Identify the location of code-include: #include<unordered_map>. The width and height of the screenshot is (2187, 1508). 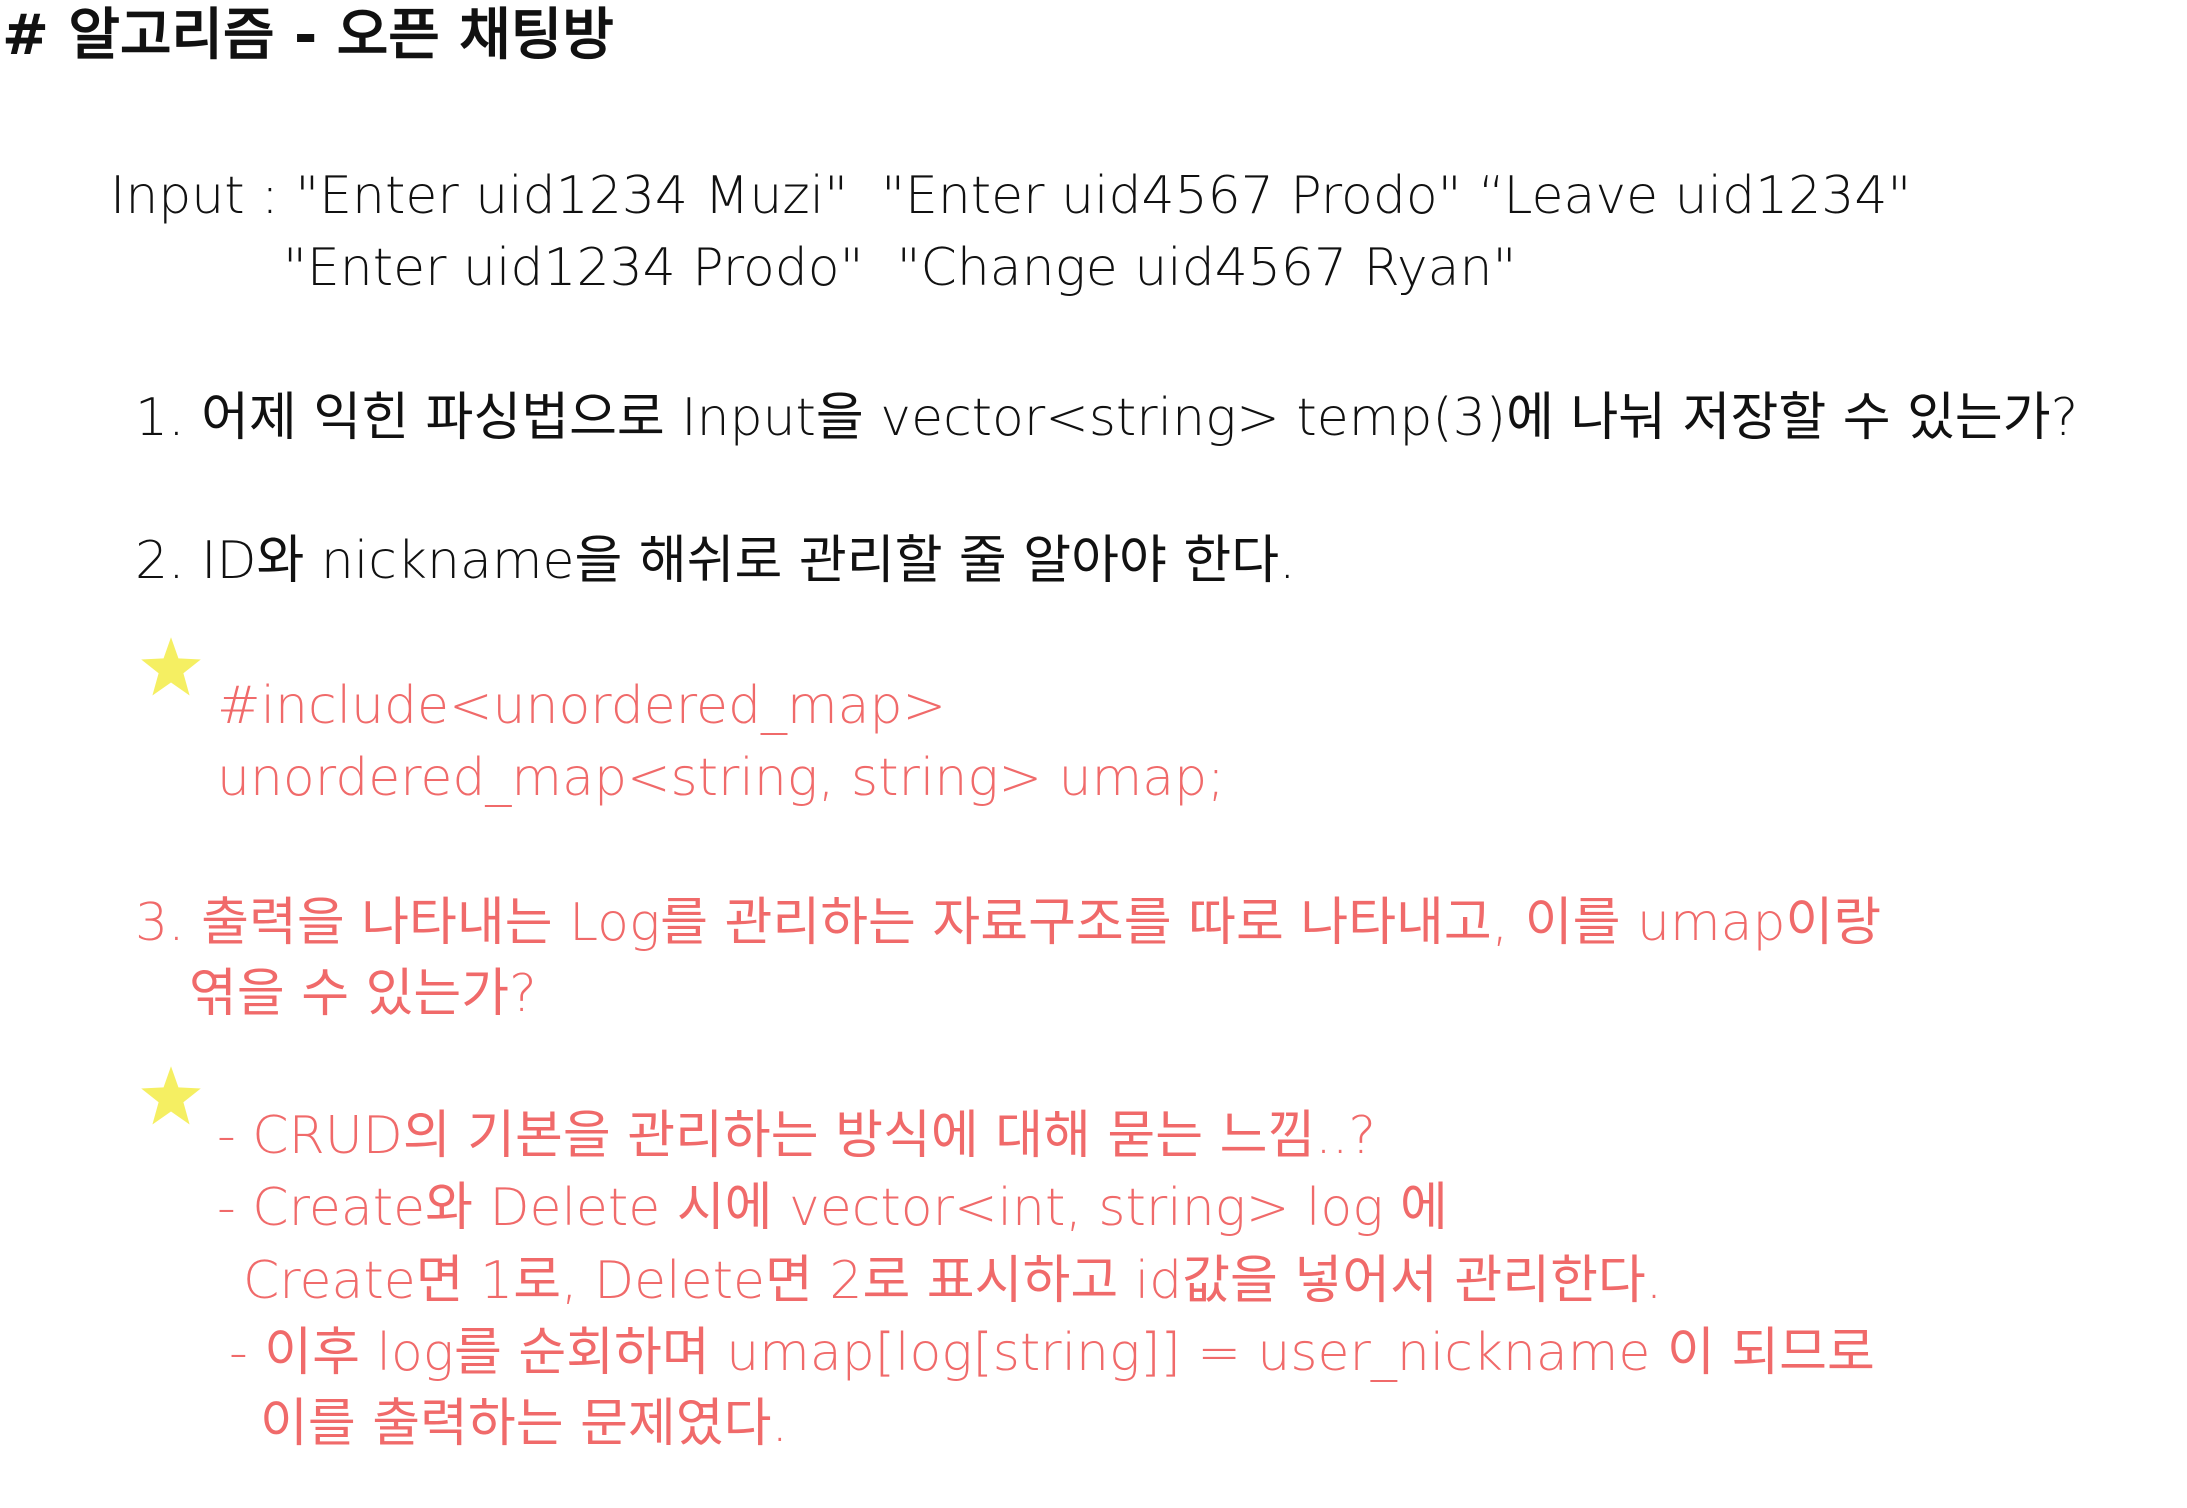
(582, 706).